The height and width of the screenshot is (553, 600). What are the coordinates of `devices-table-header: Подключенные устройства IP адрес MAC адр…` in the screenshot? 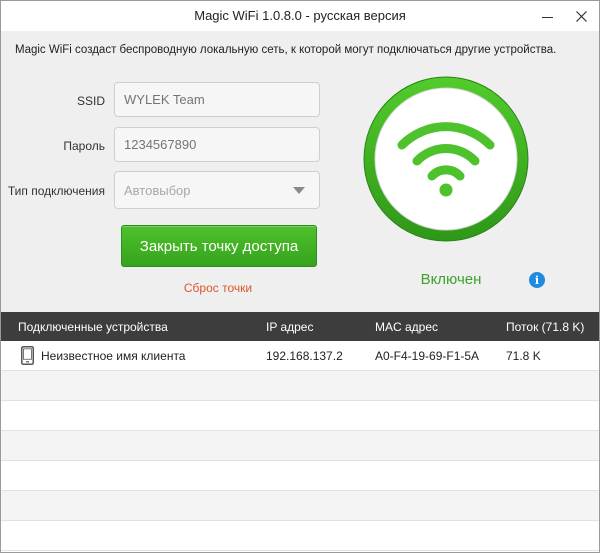 It's located at (300, 326).